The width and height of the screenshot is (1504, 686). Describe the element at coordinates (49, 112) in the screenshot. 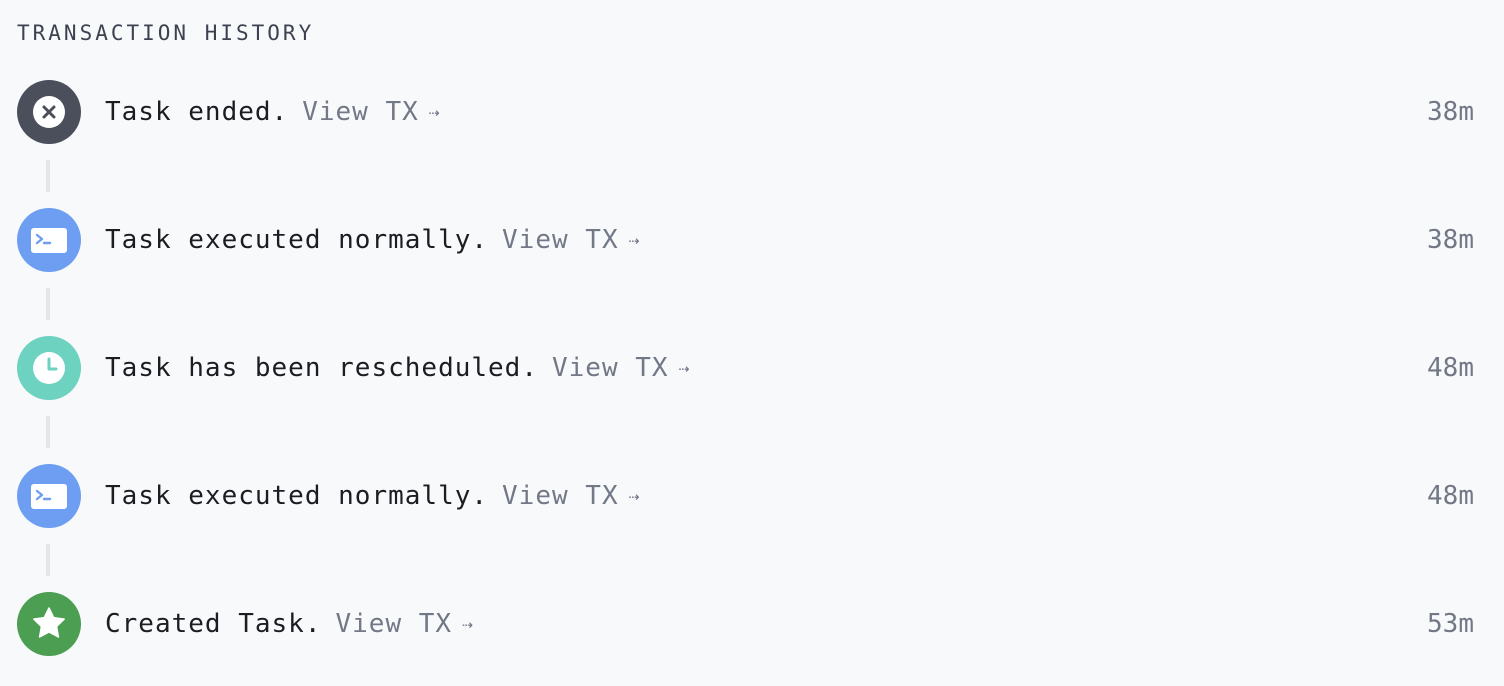

I see `close-icon` at that location.